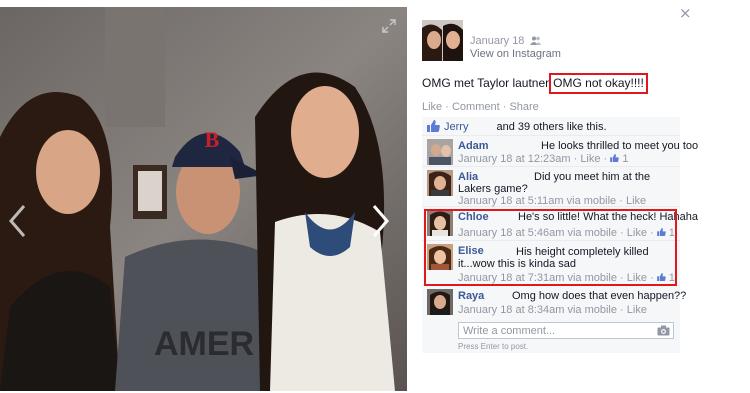 Image resolution: width=750 pixels, height=393 pixels. What do you see at coordinates (514, 159) in the screenshot?
I see `comment-timestamp: January 18 at 12:23am` at bounding box center [514, 159].